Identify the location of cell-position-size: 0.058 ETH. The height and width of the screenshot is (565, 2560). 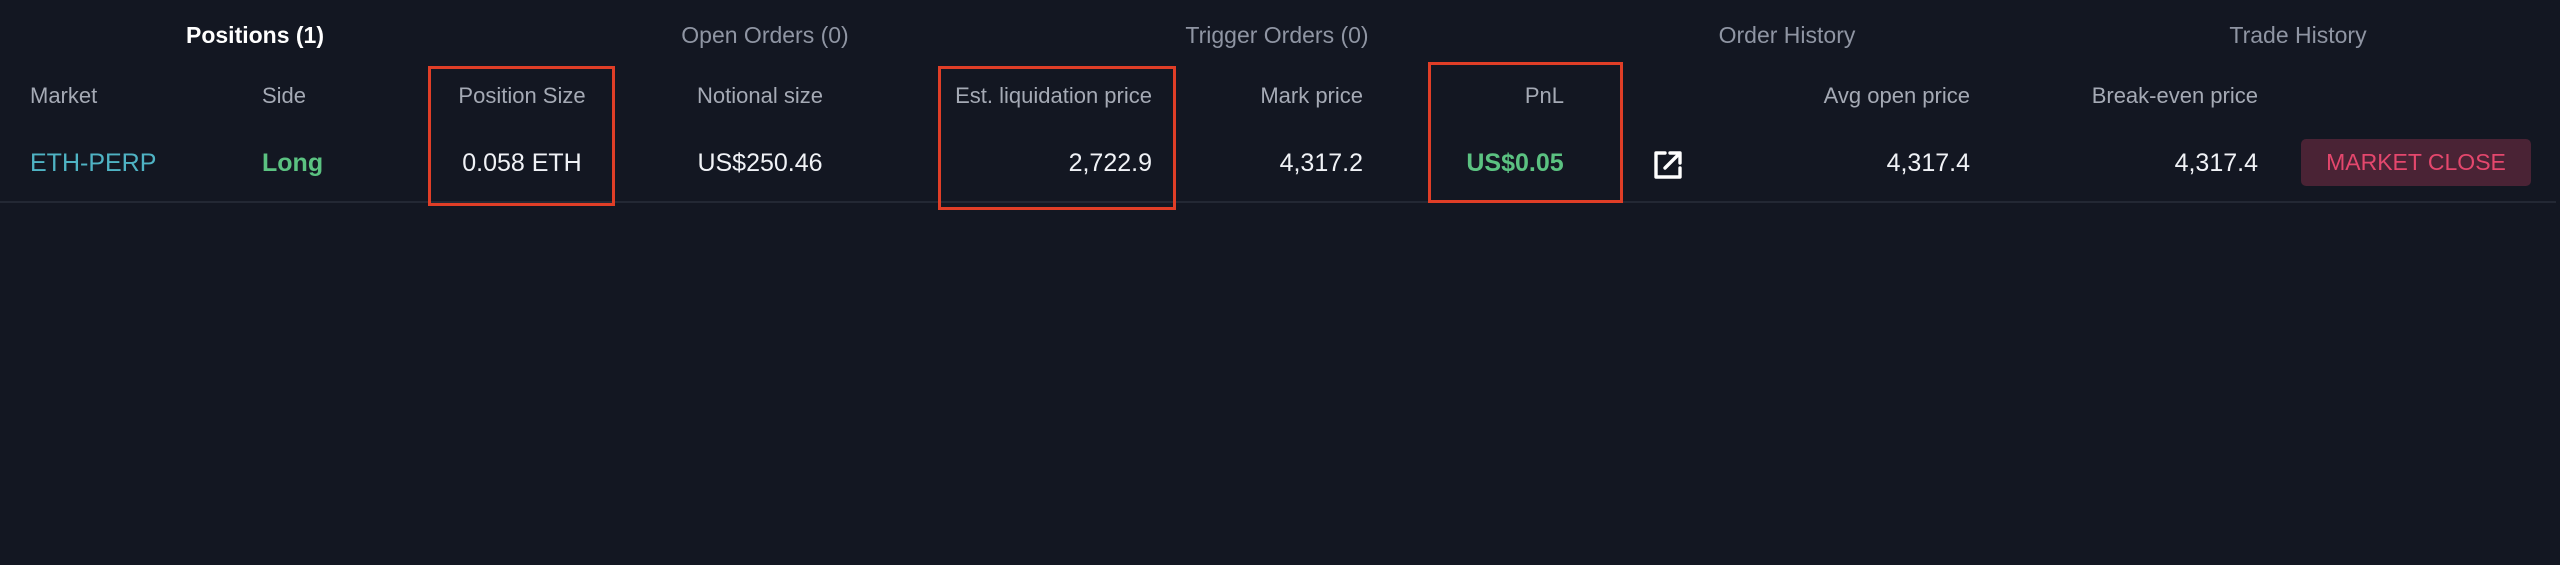
(522, 163).